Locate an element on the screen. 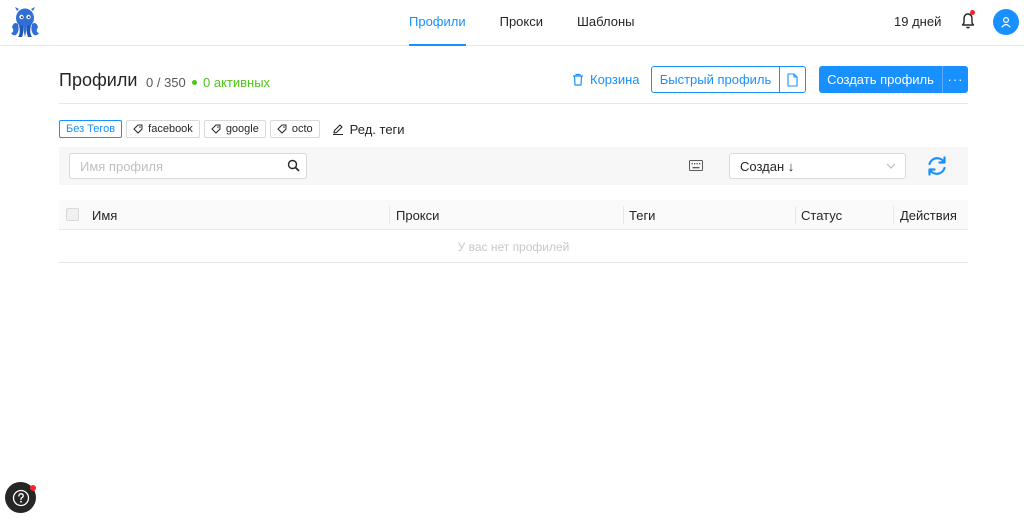 Image resolution: width=1024 pixels, height=518 pixels. select-all-checkbox is located at coordinates (72, 214).